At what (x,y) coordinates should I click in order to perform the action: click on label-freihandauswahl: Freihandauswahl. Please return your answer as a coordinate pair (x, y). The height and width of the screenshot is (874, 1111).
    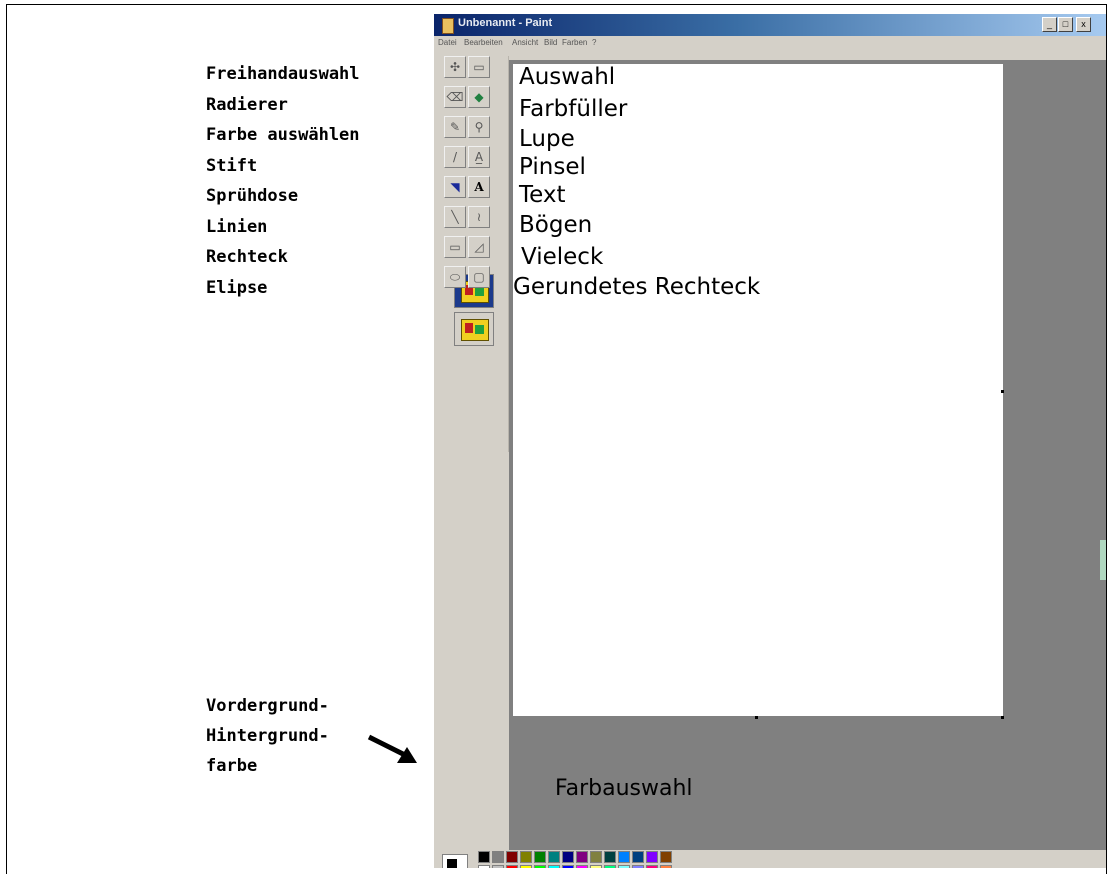
    Looking at the image, I should click on (283, 74).